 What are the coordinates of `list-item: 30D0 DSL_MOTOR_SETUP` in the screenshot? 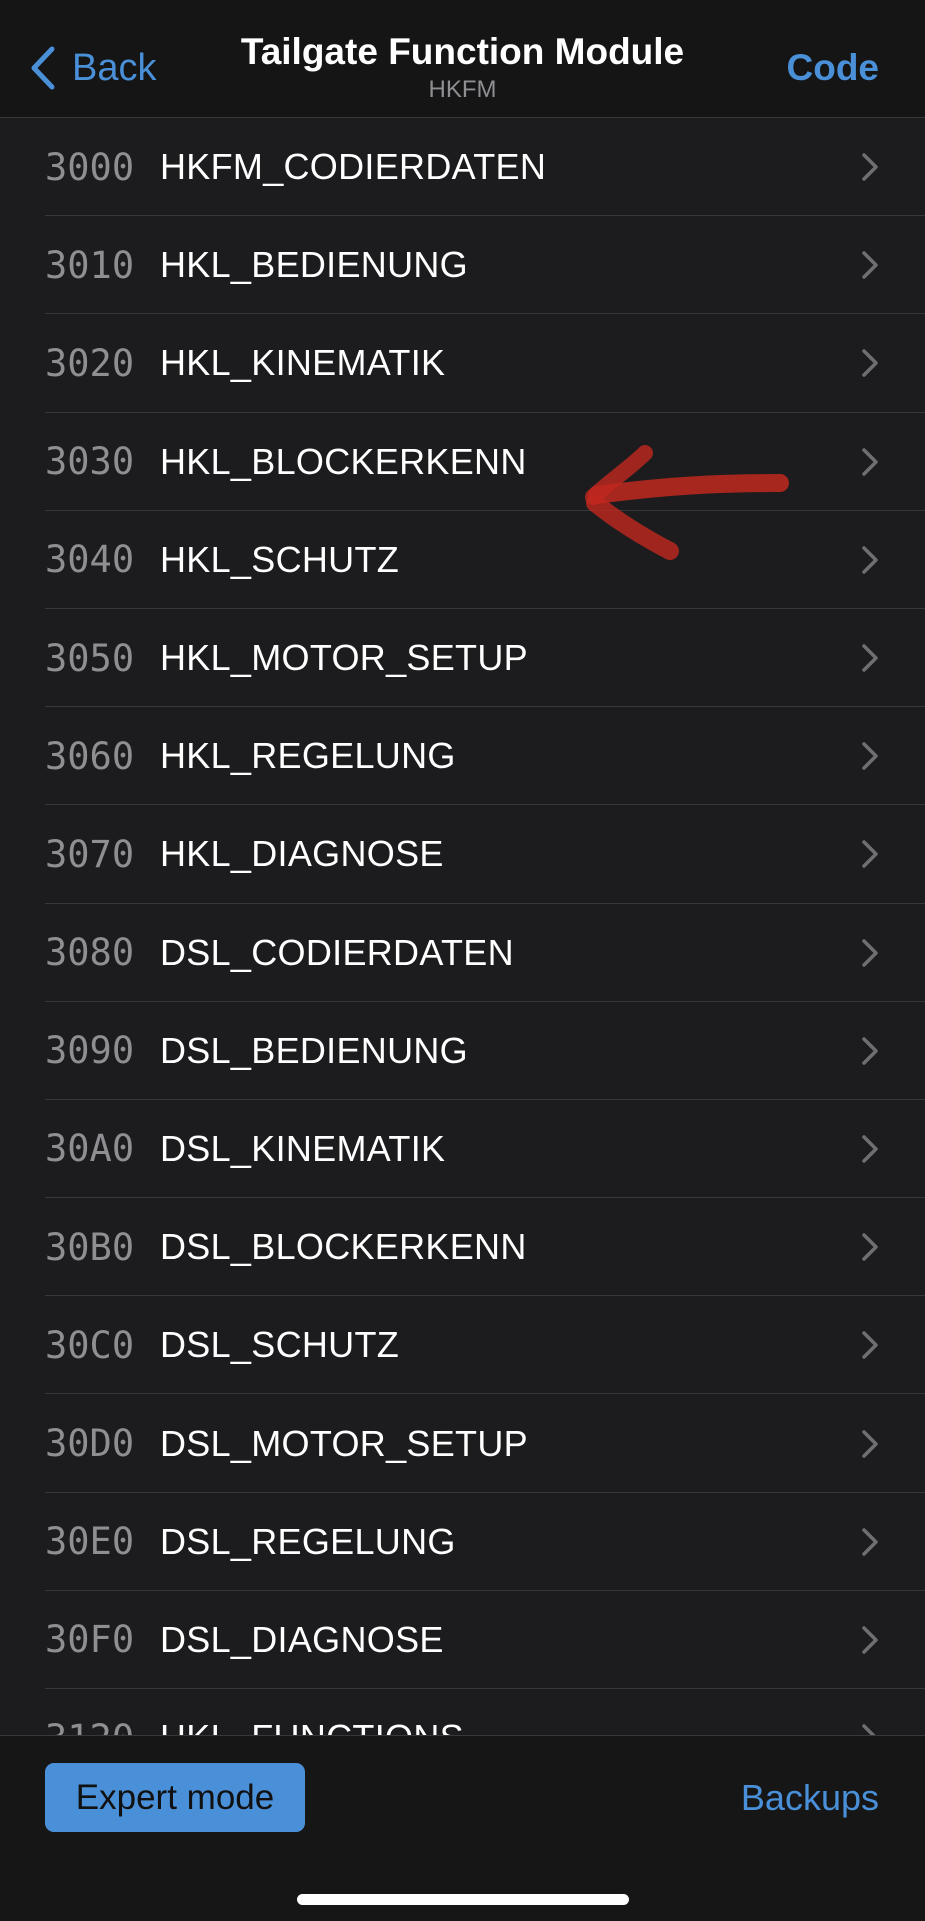 It's located at (462, 1443).